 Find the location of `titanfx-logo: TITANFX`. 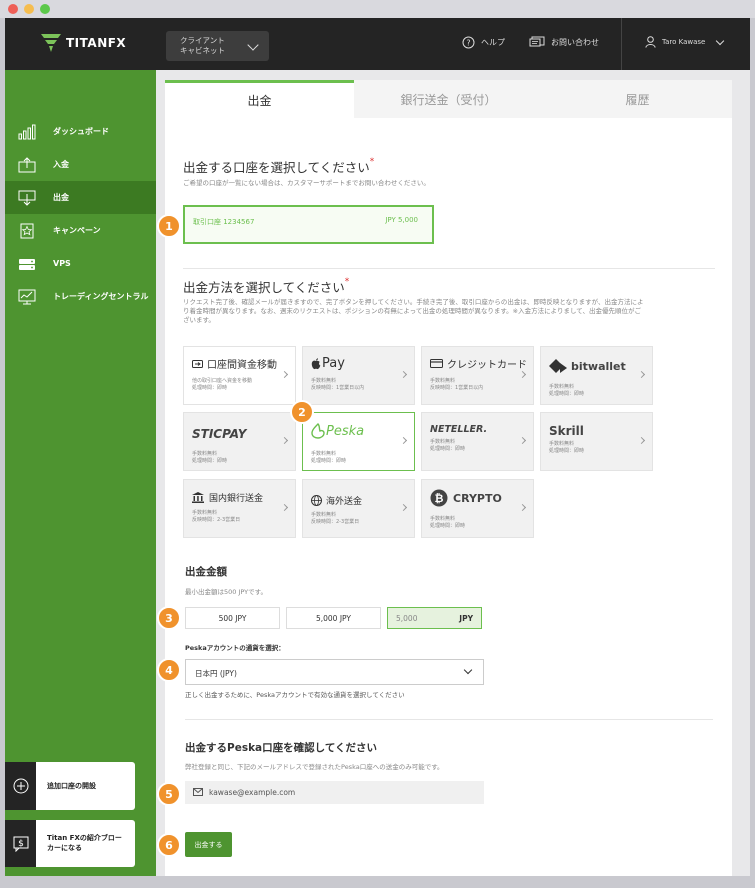

titanfx-logo: TITANFX is located at coordinates (83, 43).